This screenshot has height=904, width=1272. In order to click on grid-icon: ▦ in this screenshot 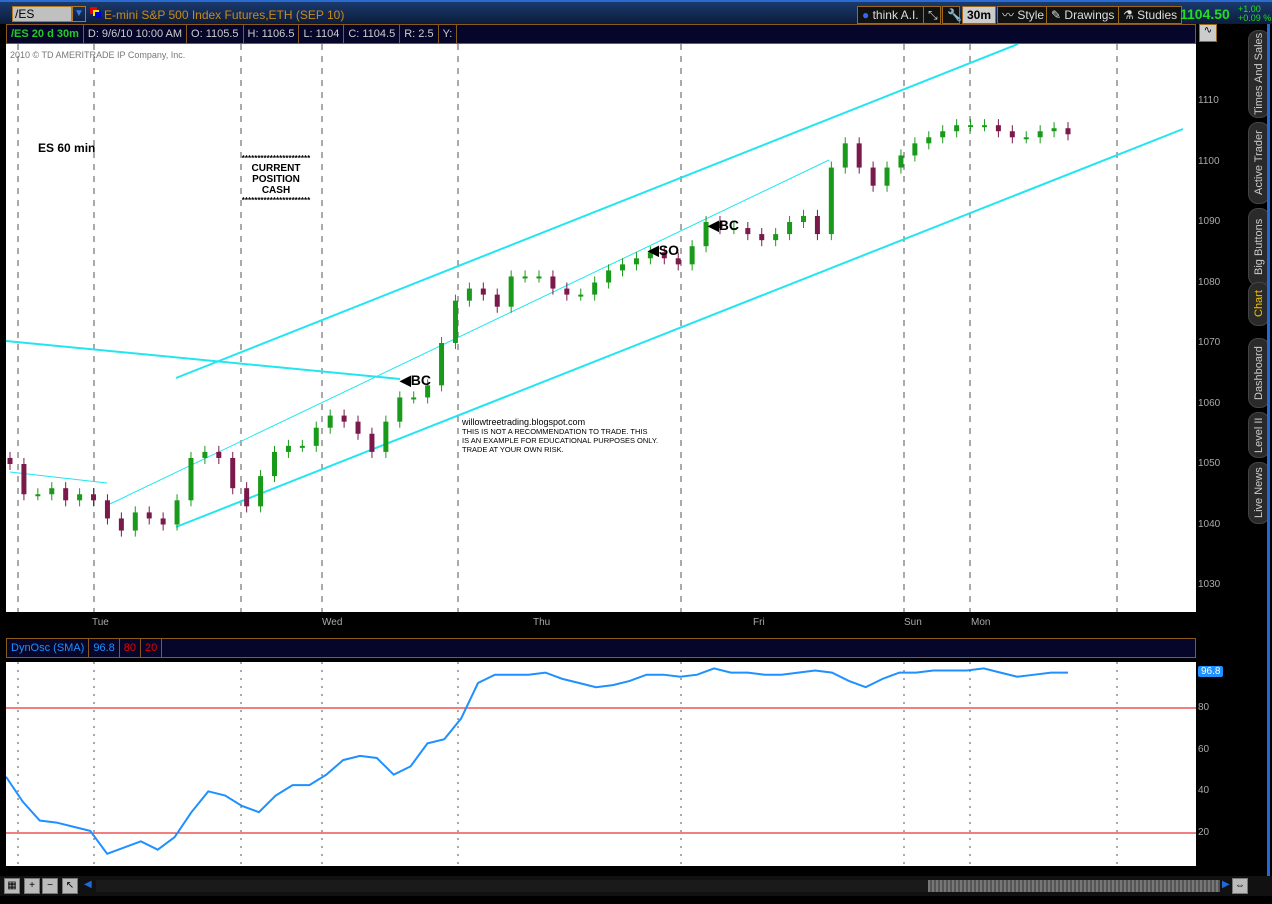, I will do `click(12, 886)`.